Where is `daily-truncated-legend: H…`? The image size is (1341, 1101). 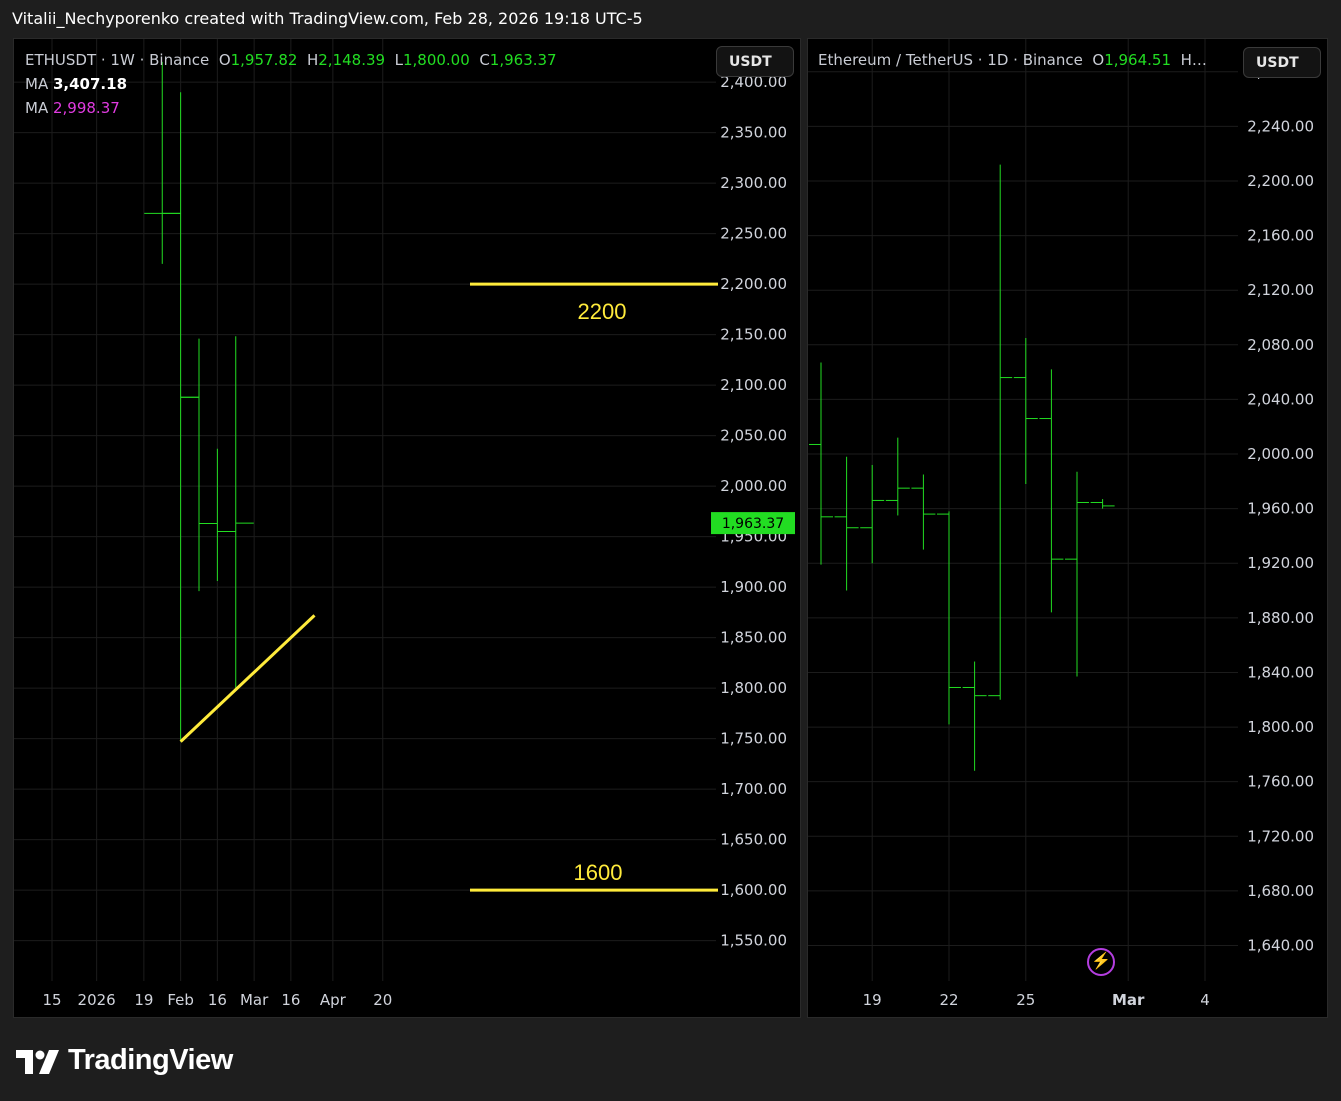 daily-truncated-legend: H… is located at coordinates (1193, 60).